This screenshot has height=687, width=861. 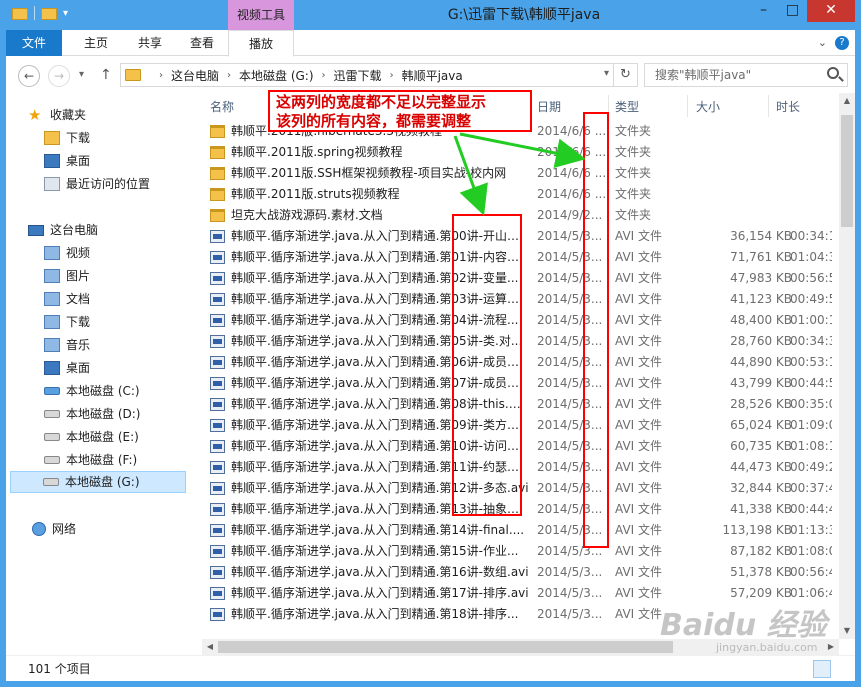 What do you see at coordinates (811, 425) in the screenshot?
I see `cell-length: 01:09:08` at bounding box center [811, 425].